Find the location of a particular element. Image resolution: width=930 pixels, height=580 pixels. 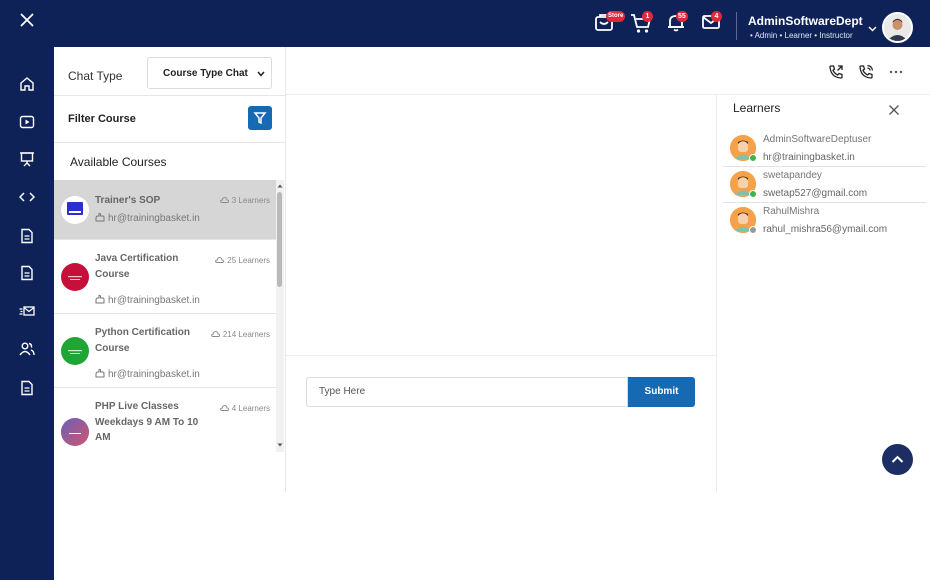

message-input-placeholder: Type Here is located at coordinates (342, 391).